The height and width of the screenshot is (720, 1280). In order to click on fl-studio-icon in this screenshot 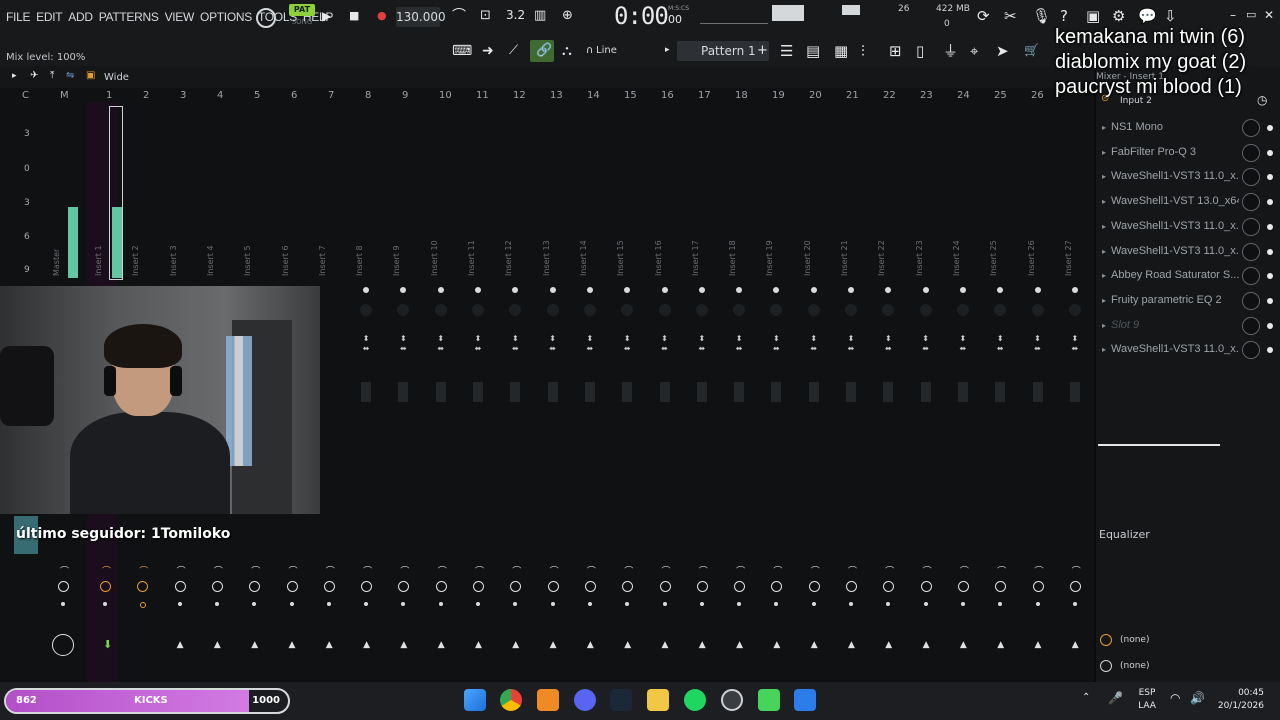, I will do `click(548, 700)`.